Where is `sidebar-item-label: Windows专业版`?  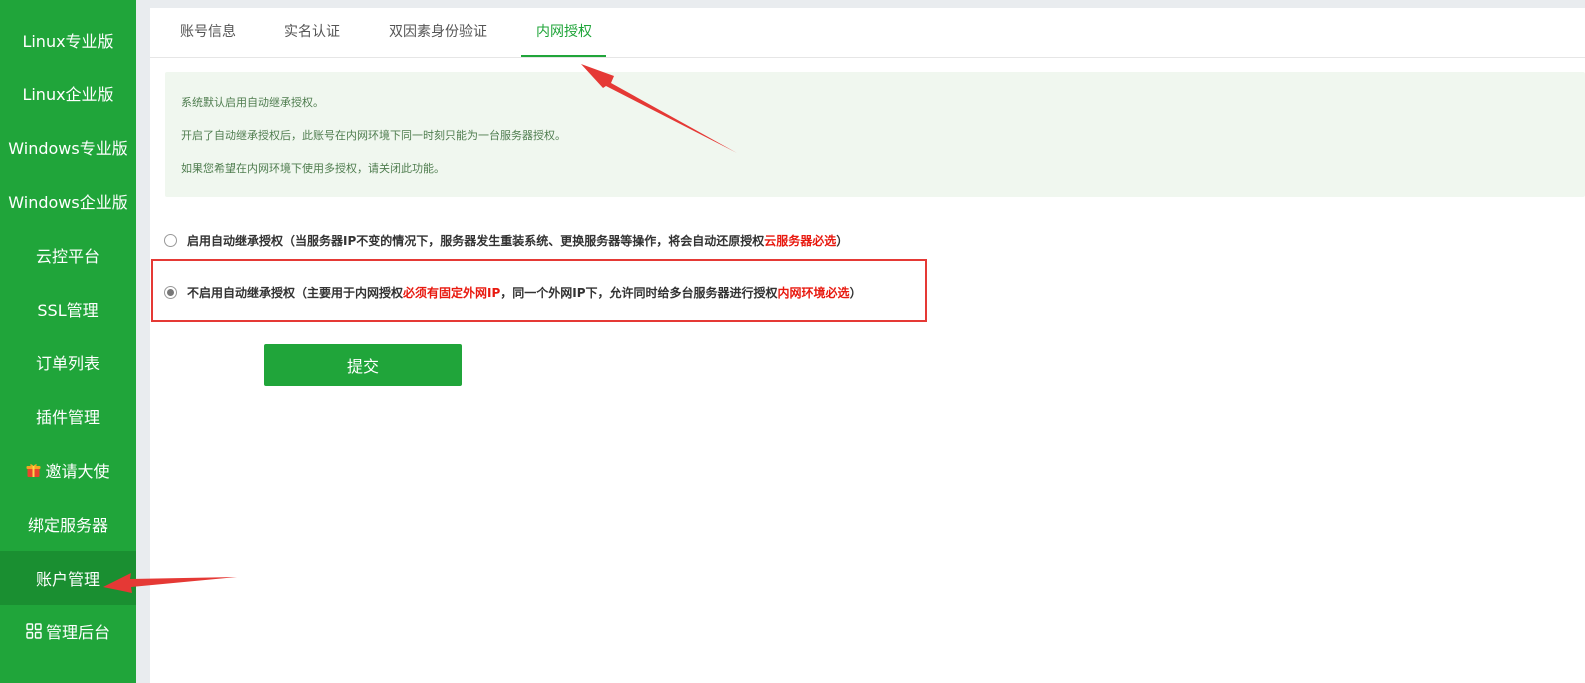
sidebar-item-label: Windows专业版 is located at coordinates (68, 148).